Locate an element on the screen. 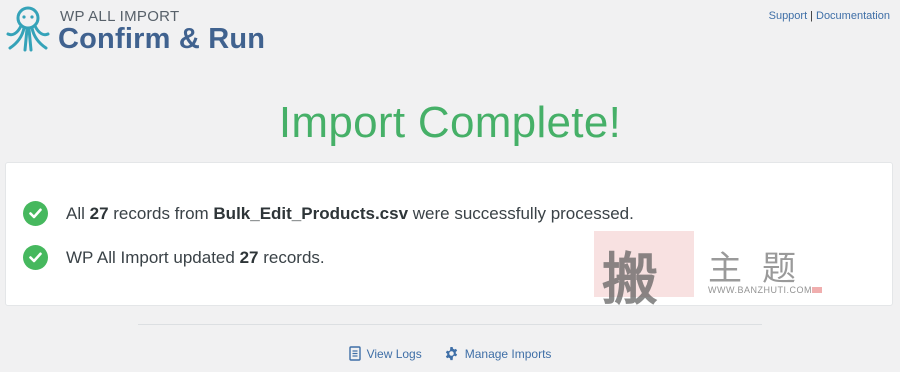 Image resolution: width=900 pixels, height=372 pixels. view-logs-link: View Logs is located at coordinates (385, 353).